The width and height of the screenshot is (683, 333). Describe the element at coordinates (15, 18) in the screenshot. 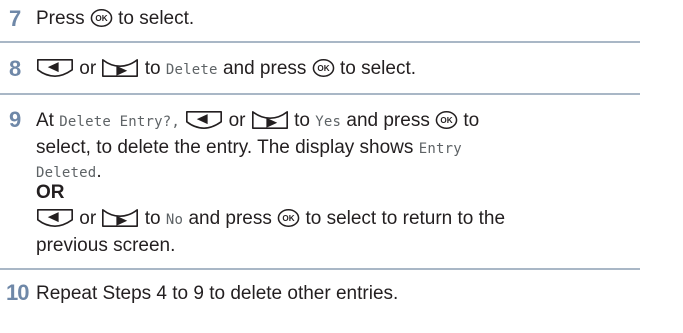

I see `step-number: 7` at that location.